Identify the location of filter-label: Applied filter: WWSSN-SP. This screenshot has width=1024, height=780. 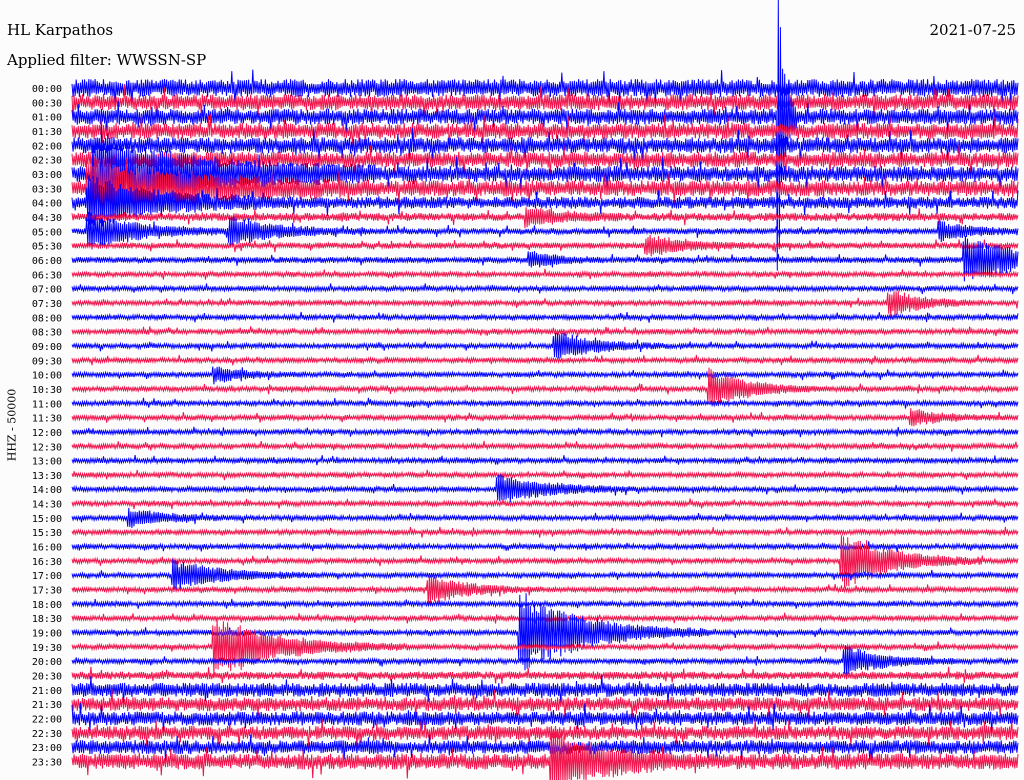
(107, 60).